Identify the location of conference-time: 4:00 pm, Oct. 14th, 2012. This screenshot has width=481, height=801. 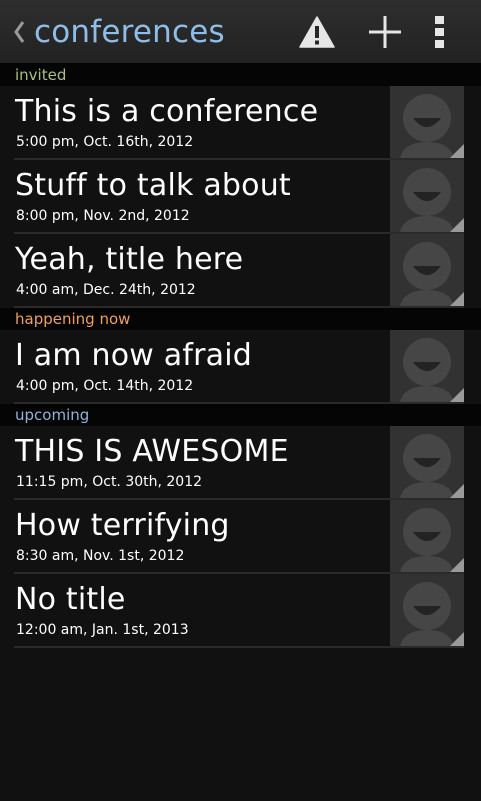
(105, 386).